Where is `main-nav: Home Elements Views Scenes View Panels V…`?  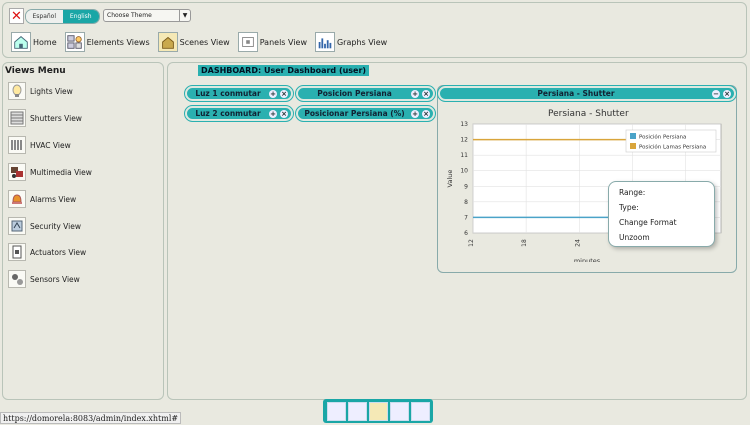 main-nav: Home Elements Views Scenes View Panels V… is located at coordinates (203, 42).